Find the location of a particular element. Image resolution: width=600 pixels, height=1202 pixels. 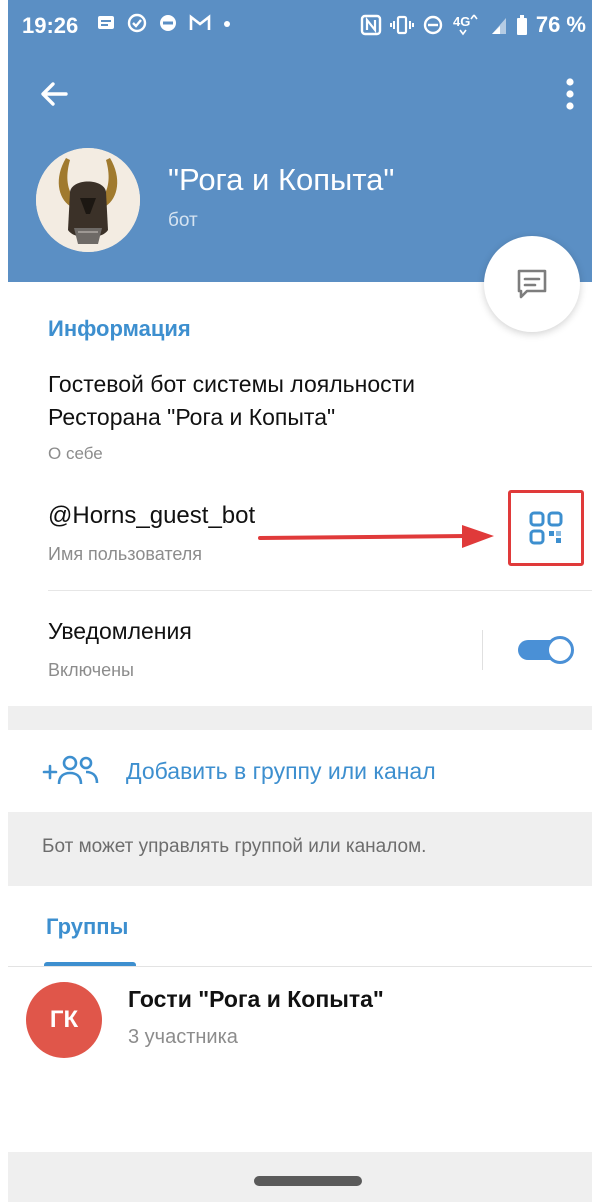

dot-icon is located at coordinates (227, 24).